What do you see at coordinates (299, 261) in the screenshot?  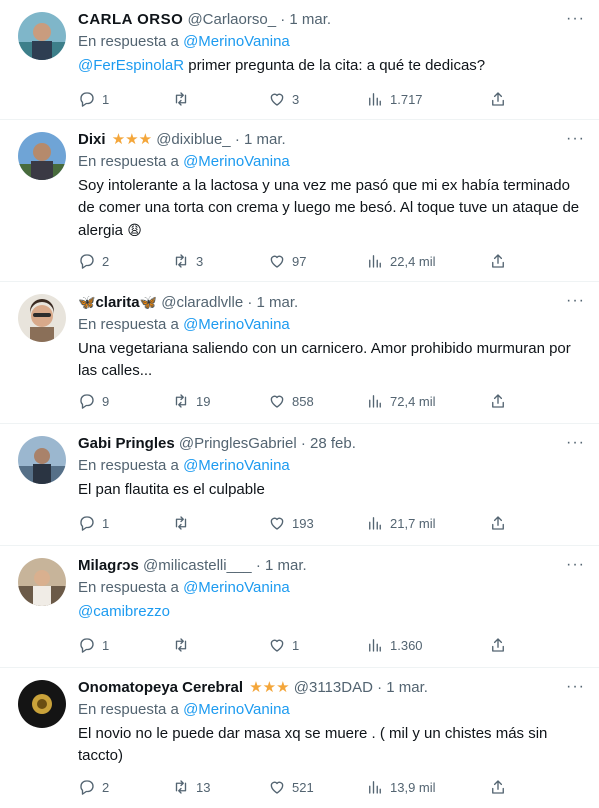 I see `like-count: 97` at bounding box center [299, 261].